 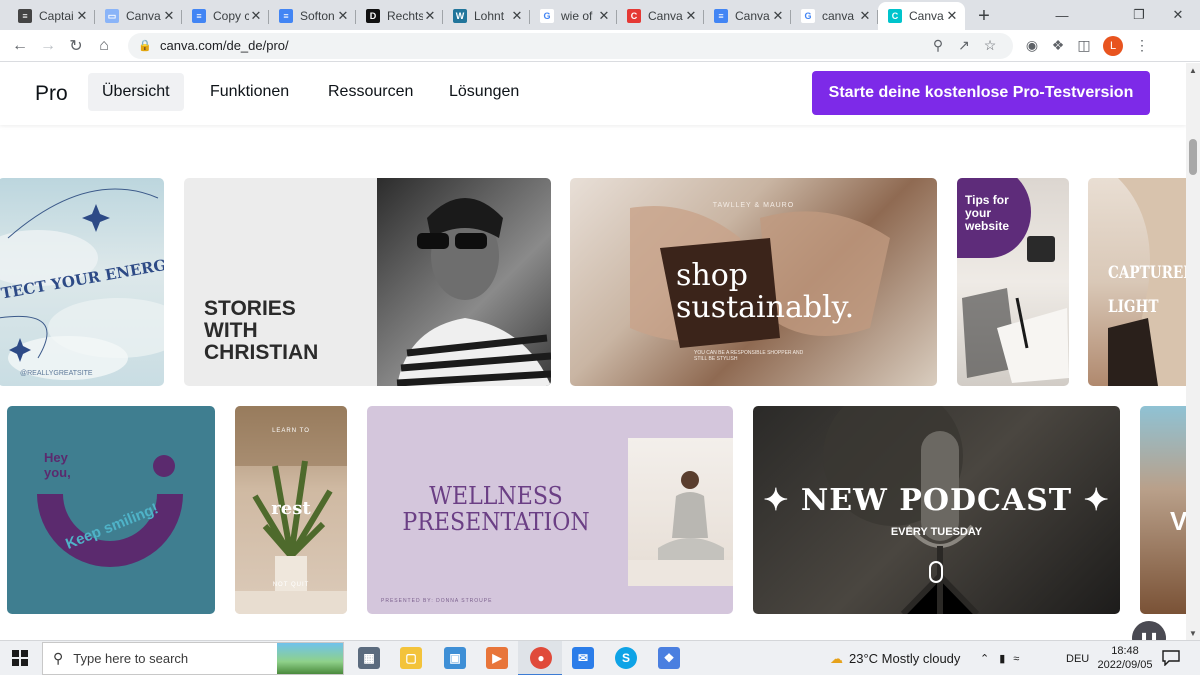 I want to click on nav-features: Funktionen, so click(x=249, y=92).